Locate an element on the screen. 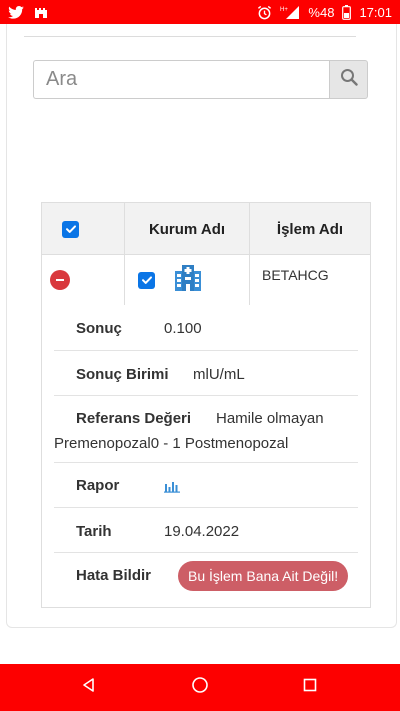  svg-text: H+ is located at coordinates (284, 10).